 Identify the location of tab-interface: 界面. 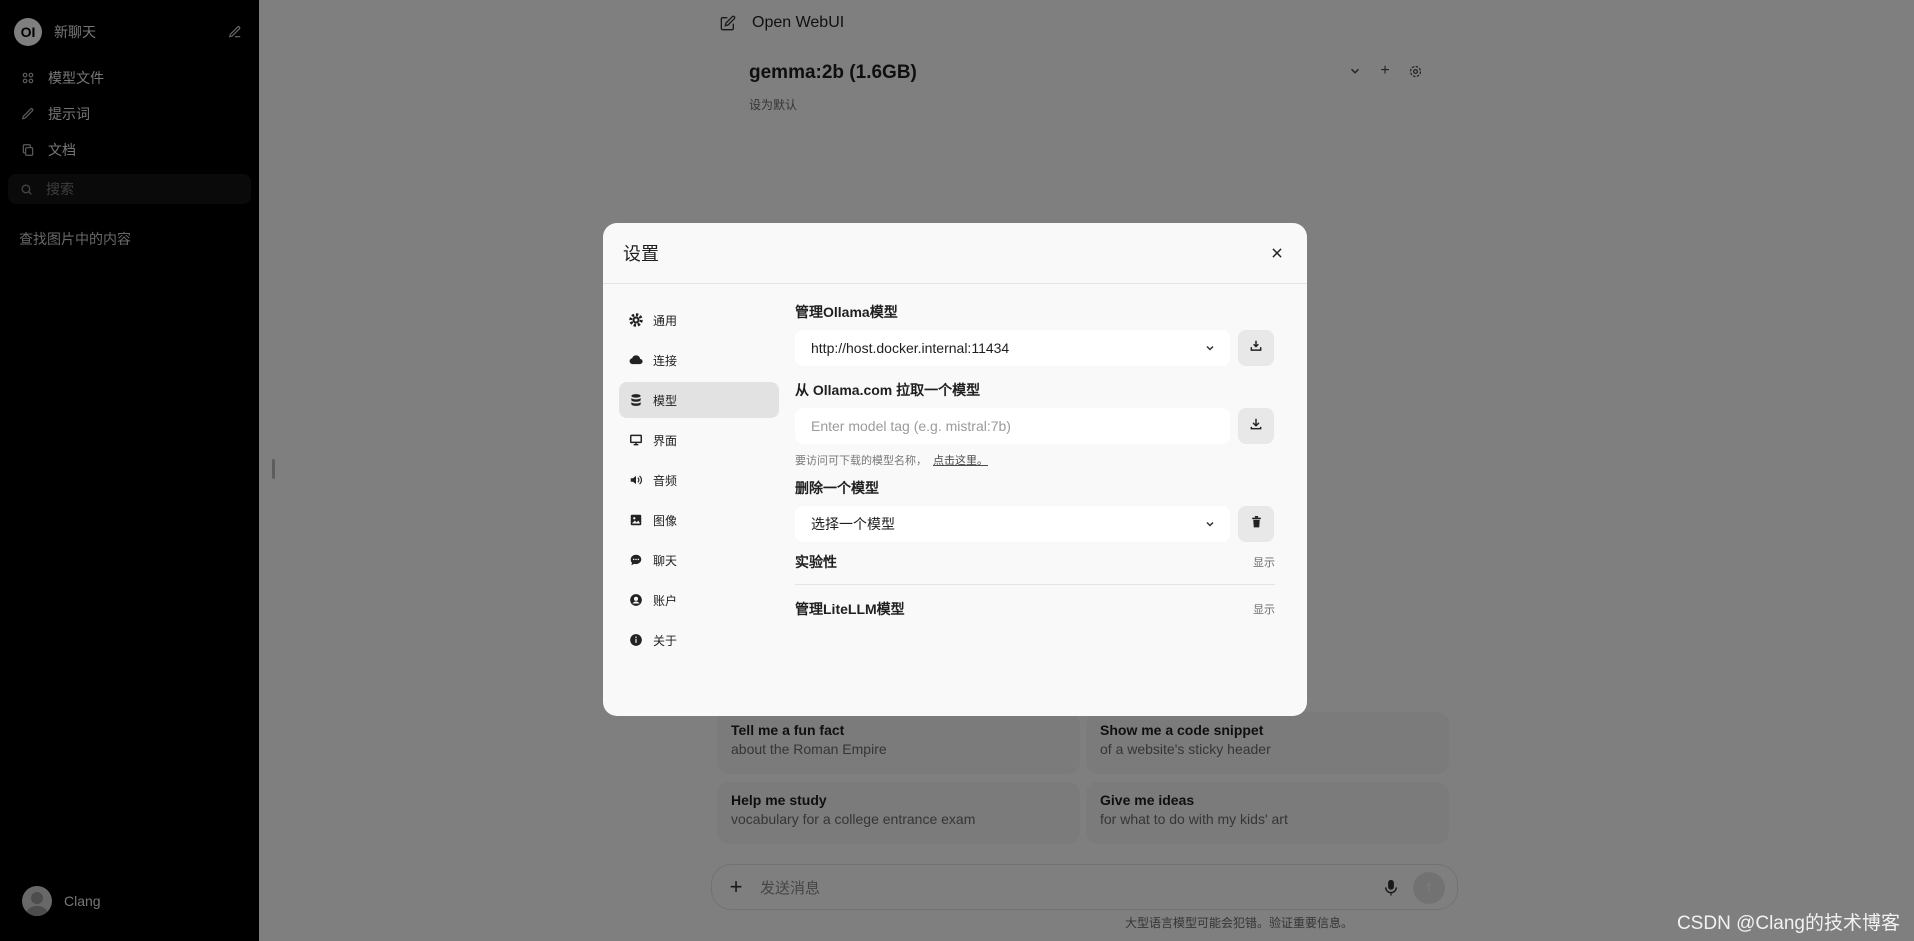
(699, 440).